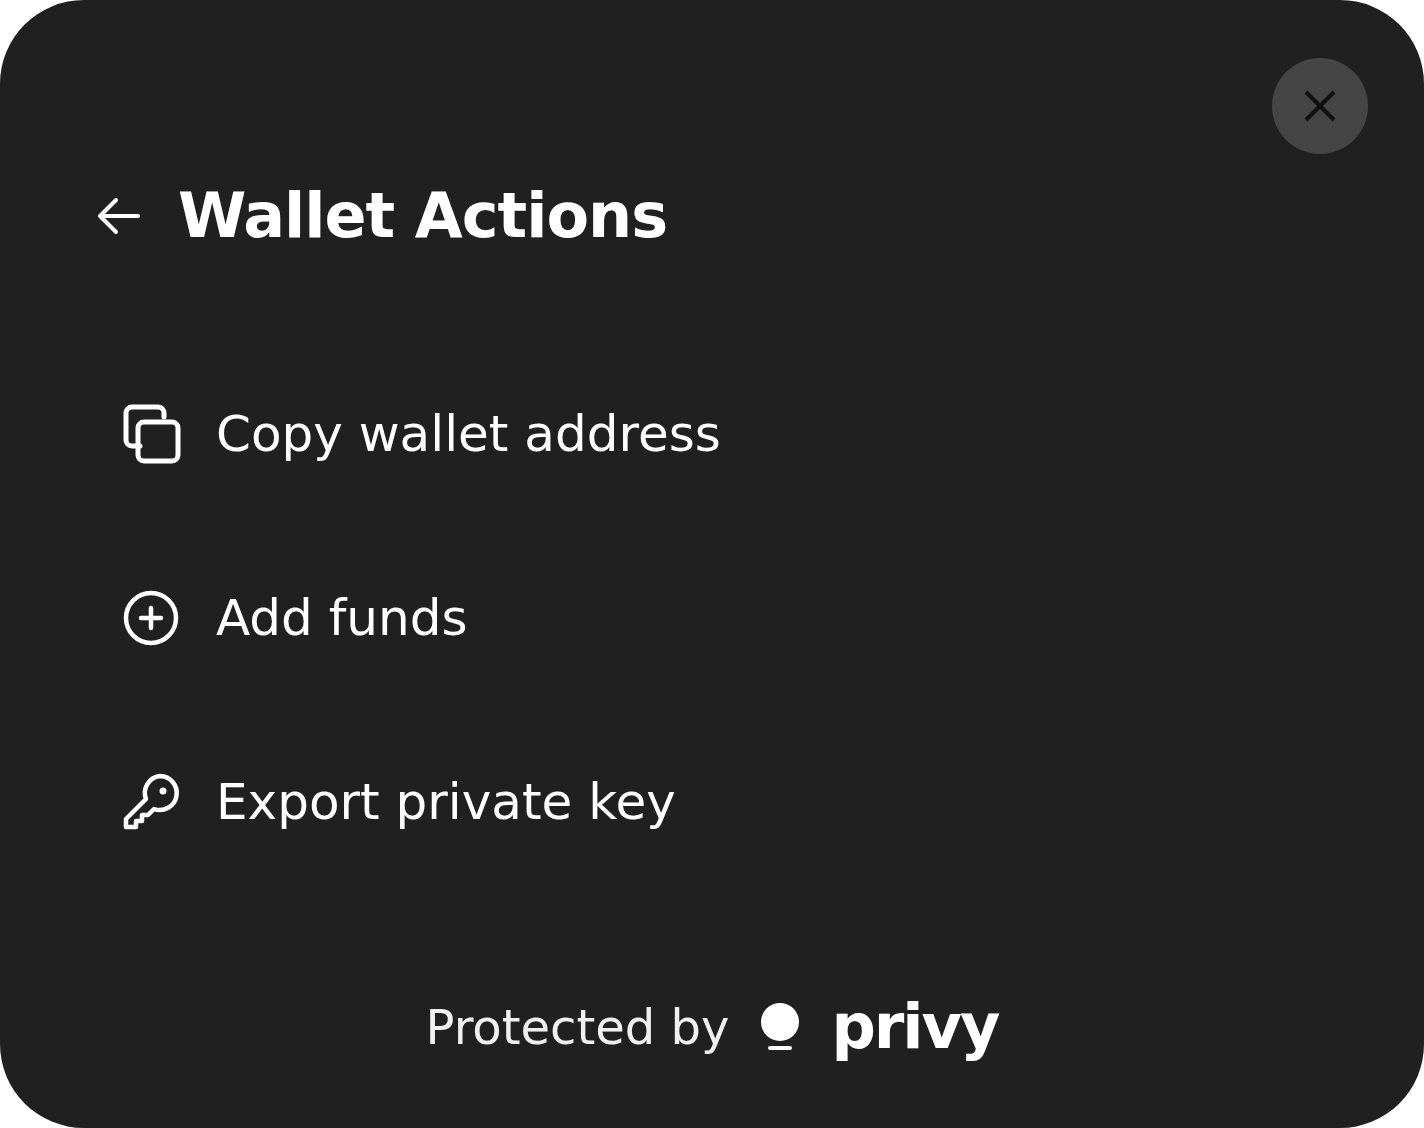  What do you see at coordinates (294, 618) in the screenshot?
I see `menu-item: Add funds` at bounding box center [294, 618].